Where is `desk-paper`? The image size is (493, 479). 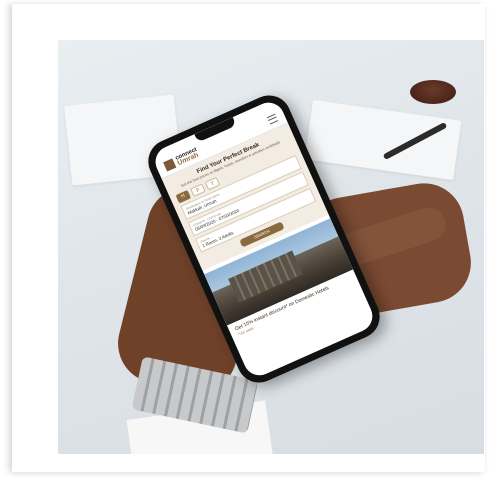 desk-paper is located at coordinates (383, 140).